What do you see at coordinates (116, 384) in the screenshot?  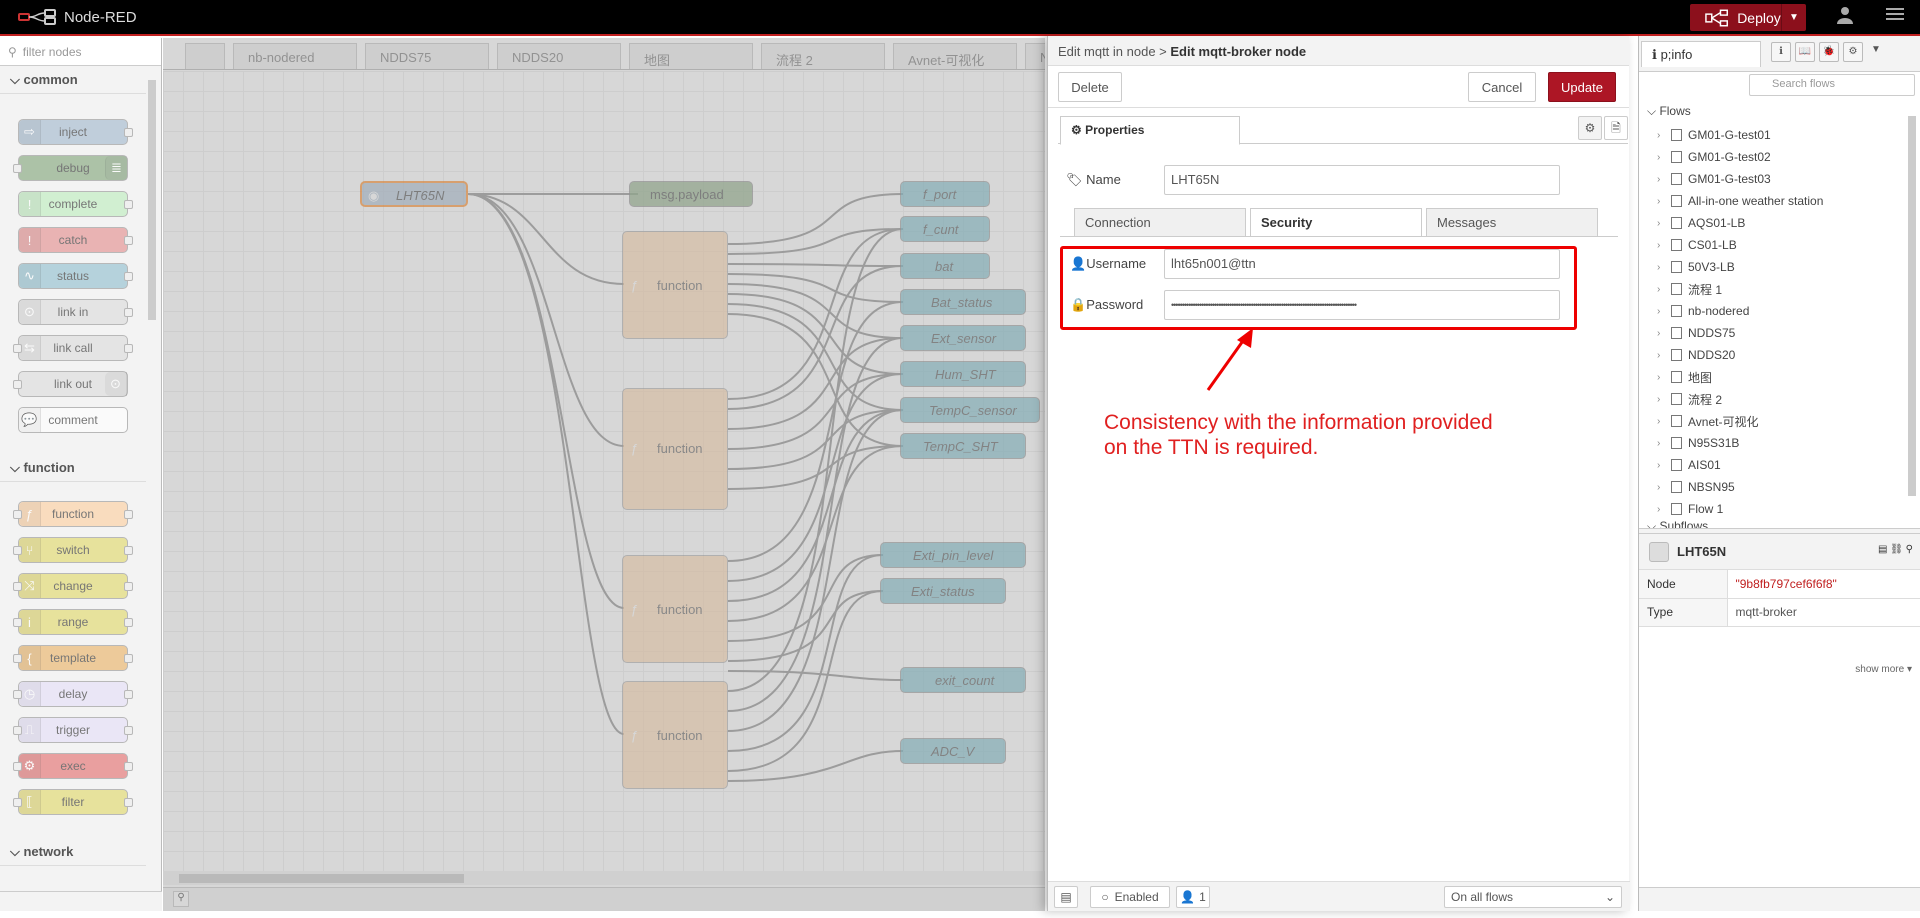 I see `link-out-icon: ⊙` at bounding box center [116, 384].